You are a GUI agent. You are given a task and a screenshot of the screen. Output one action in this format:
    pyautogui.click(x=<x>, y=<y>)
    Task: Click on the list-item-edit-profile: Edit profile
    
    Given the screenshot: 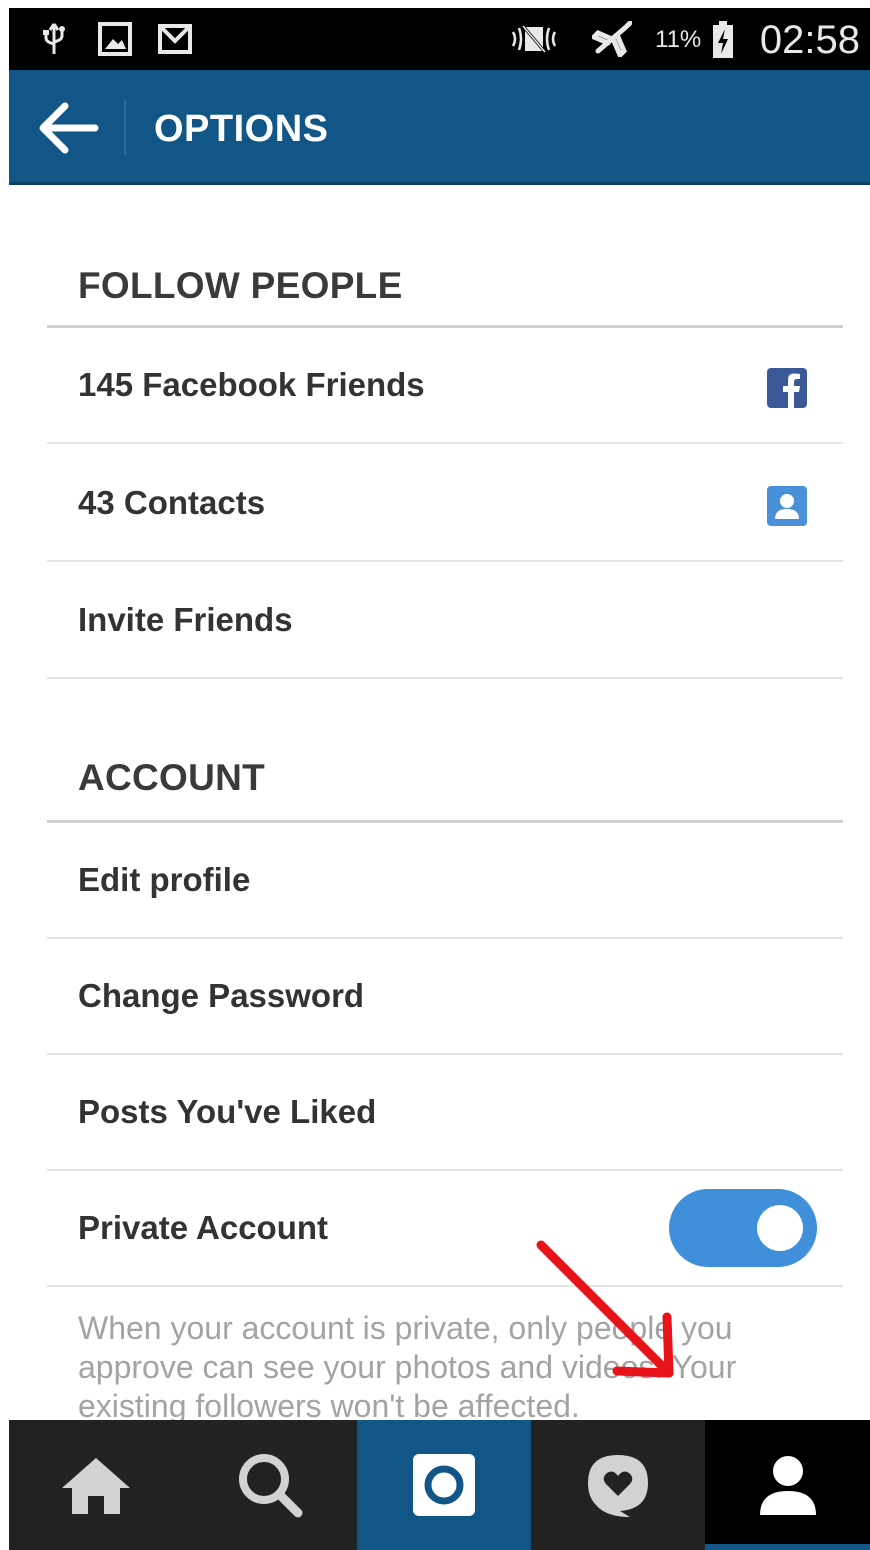 What is the action you would take?
    pyautogui.click(x=445, y=881)
    